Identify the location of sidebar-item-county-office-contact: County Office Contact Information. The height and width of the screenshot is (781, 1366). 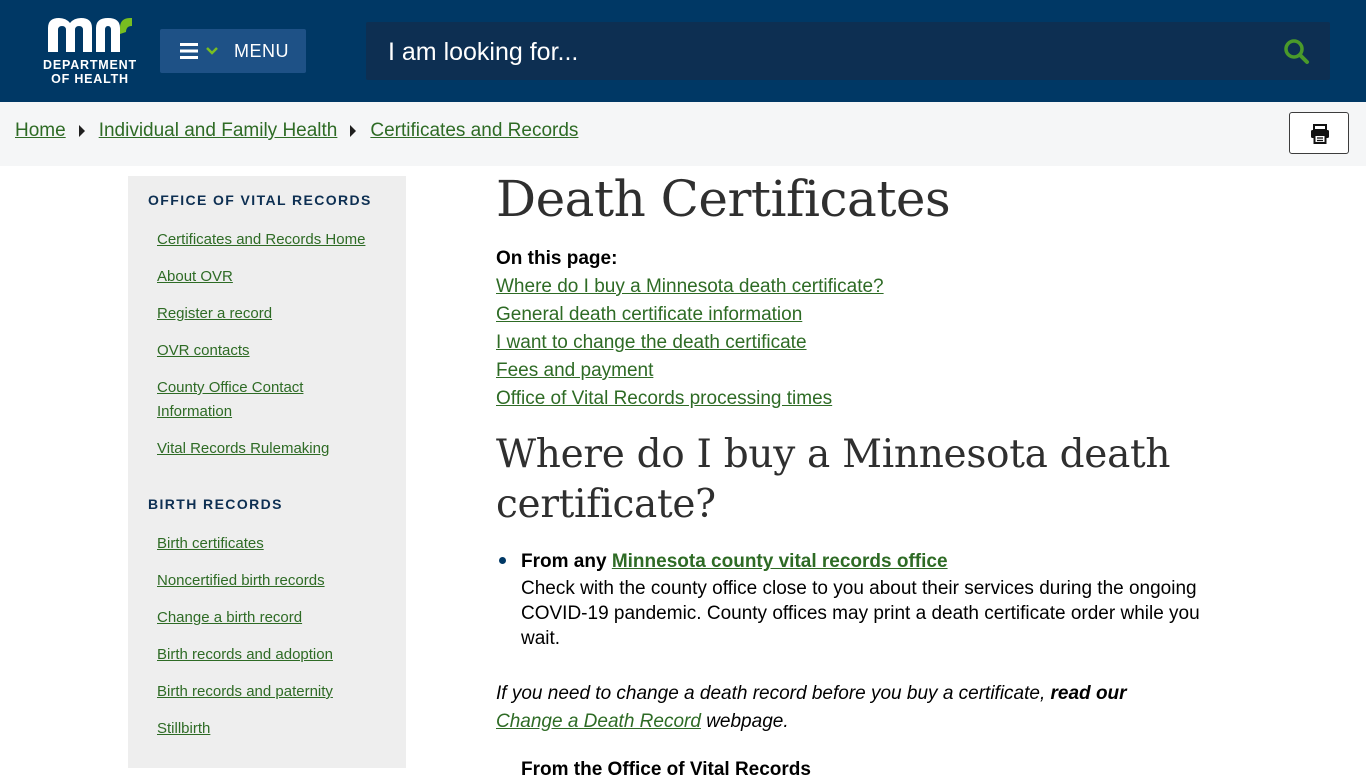
(247, 400).